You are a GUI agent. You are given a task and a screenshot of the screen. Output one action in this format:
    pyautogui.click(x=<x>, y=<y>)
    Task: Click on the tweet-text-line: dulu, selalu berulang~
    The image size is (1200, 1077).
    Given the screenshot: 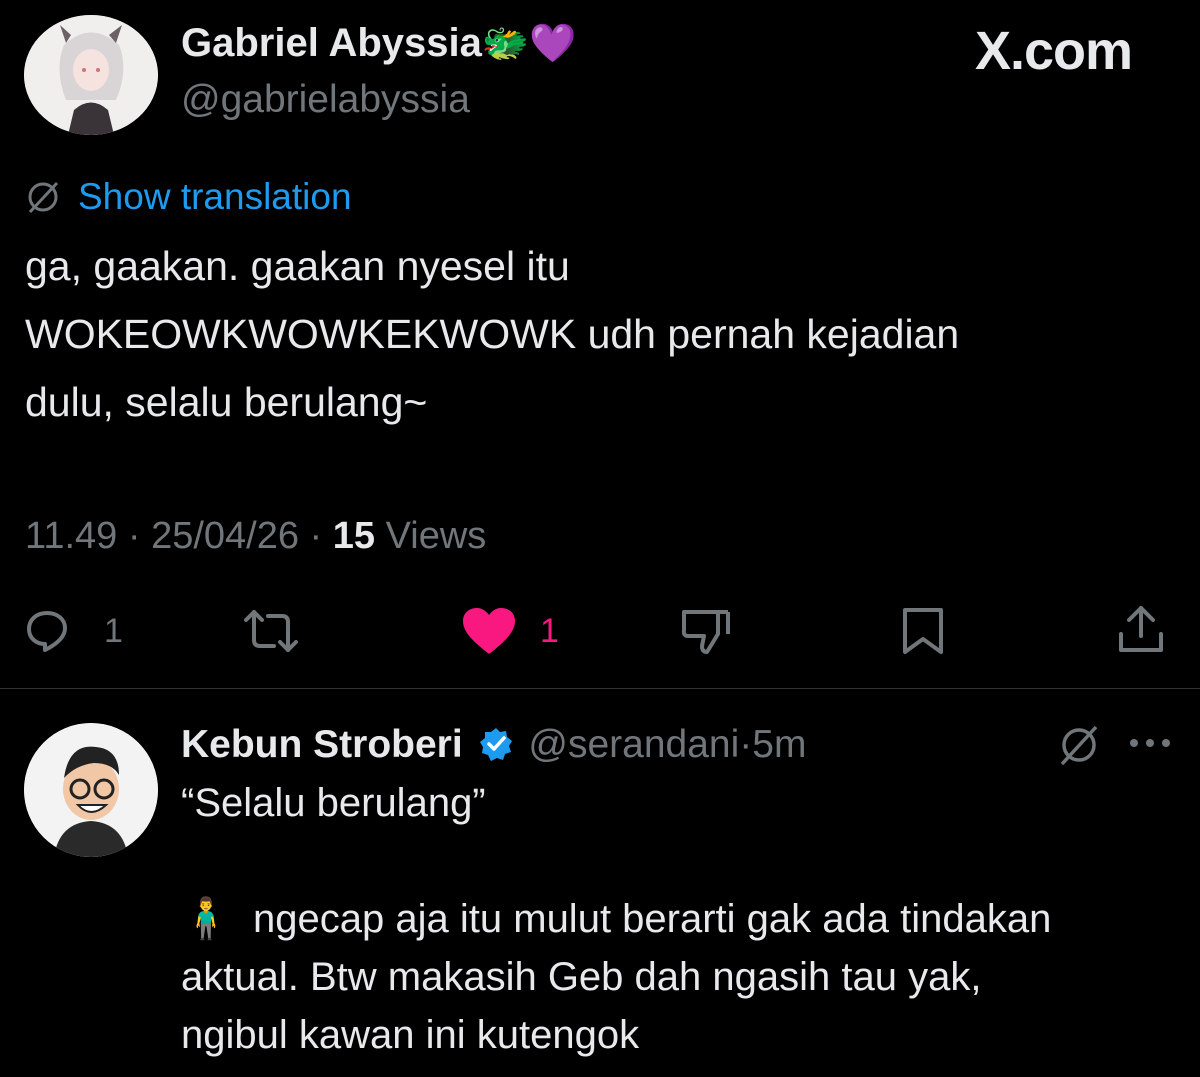 What is the action you would take?
    pyautogui.click(x=226, y=402)
    